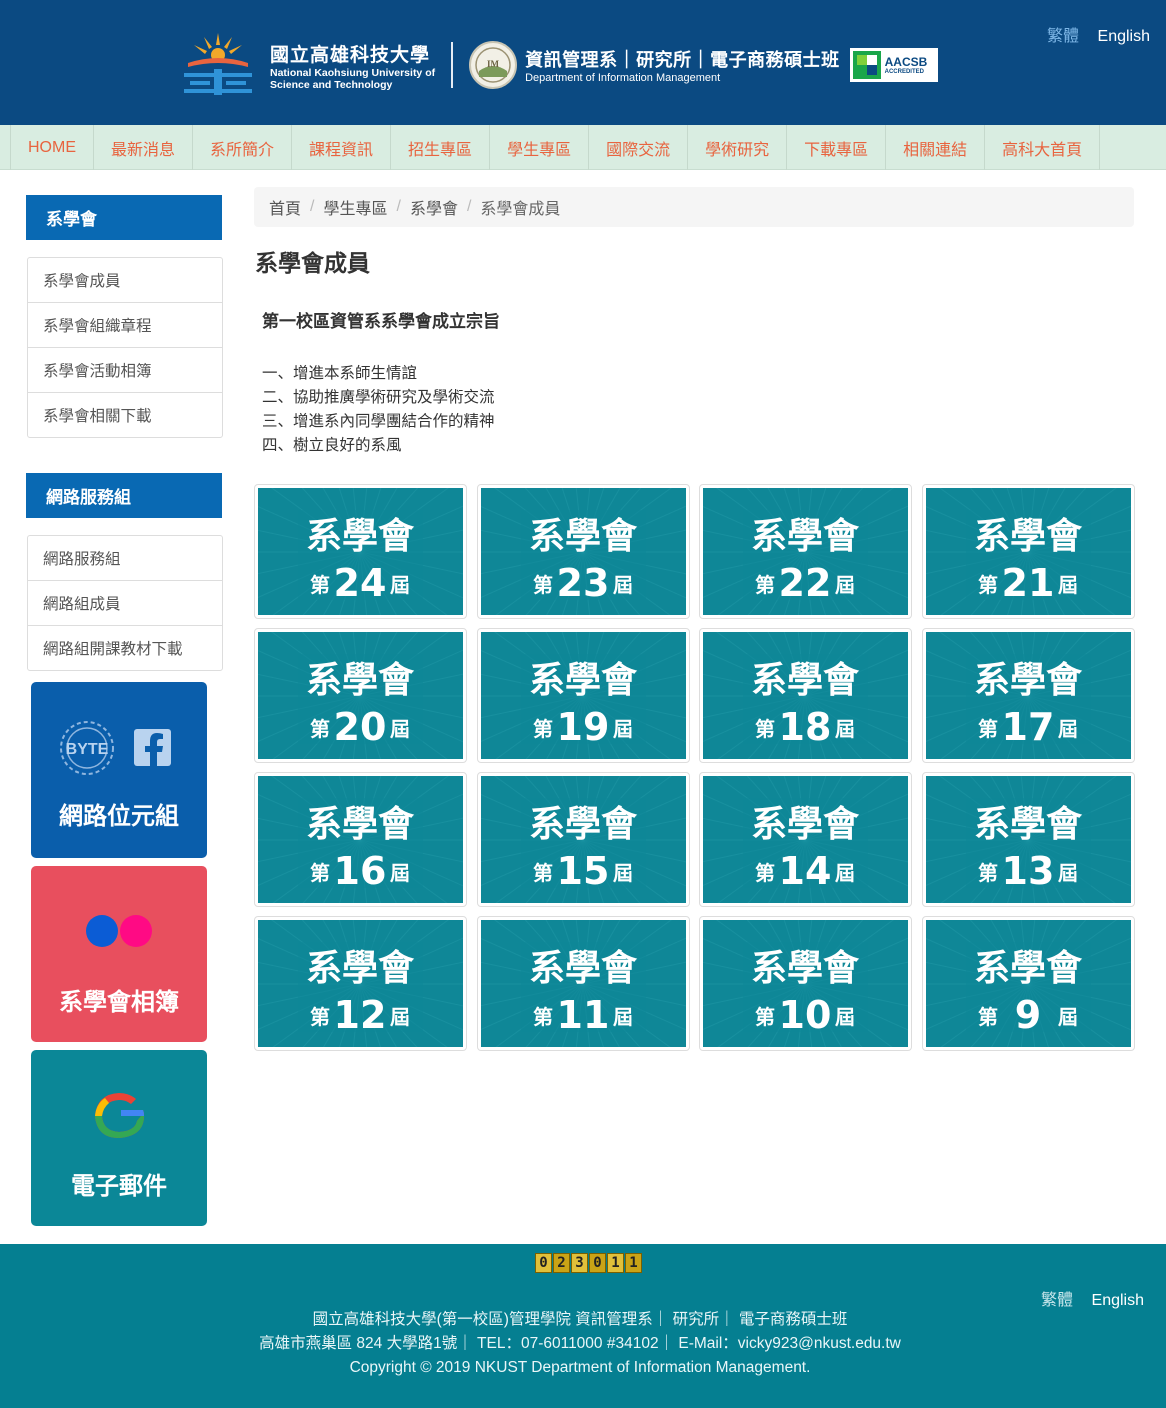 The height and width of the screenshot is (1408, 1166). I want to click on term-card: 系學會第 16 屆, so click(360, 839).